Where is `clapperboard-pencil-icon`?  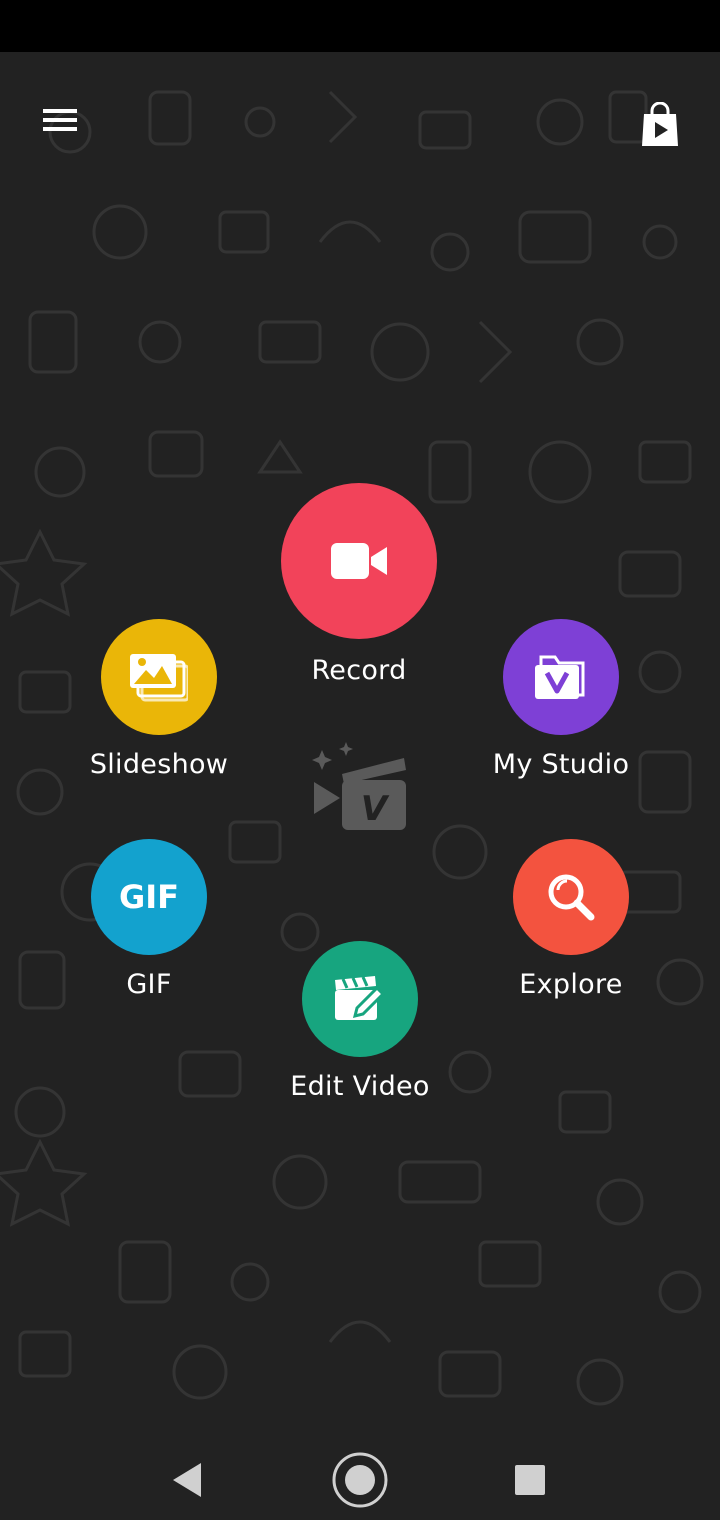 clapperboard-pencil-icon is located at coordinates (360, 998).